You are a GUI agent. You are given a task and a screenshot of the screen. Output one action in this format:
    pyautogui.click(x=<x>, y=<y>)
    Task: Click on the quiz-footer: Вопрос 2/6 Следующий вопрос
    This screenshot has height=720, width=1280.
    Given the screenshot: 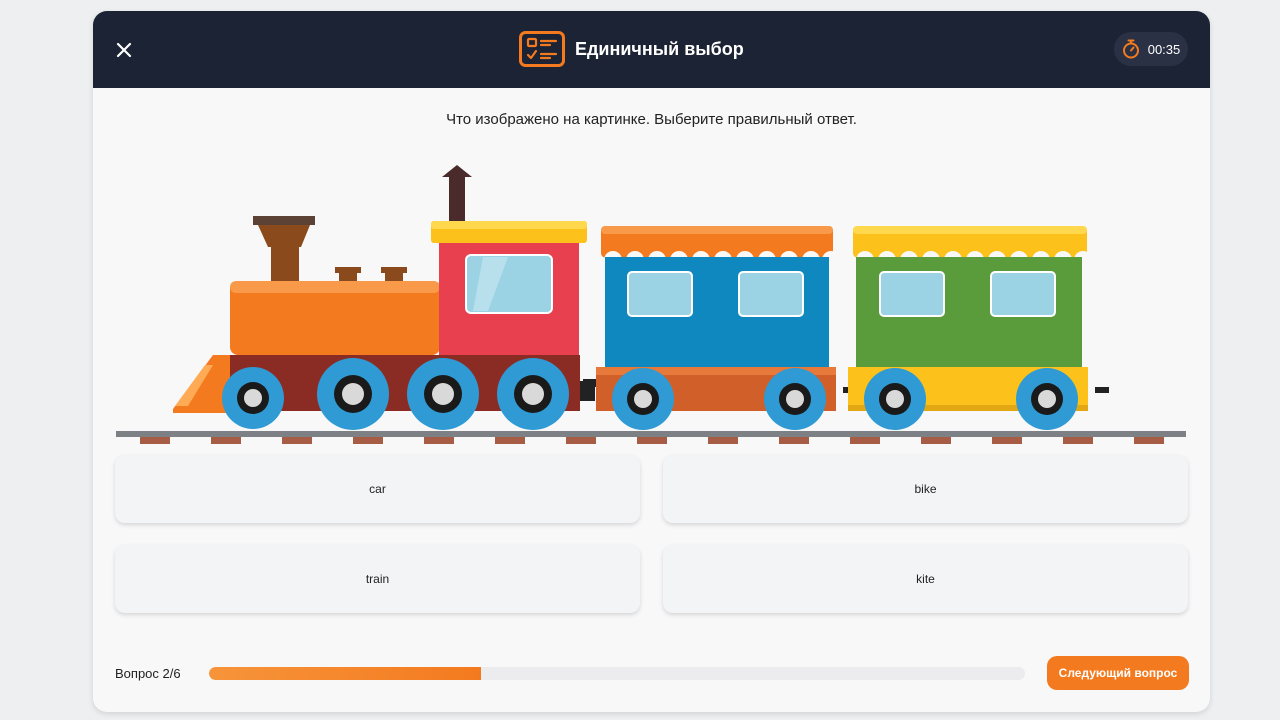 What is the action you would take?
    pyautogui.click(x=651, y=671)
    